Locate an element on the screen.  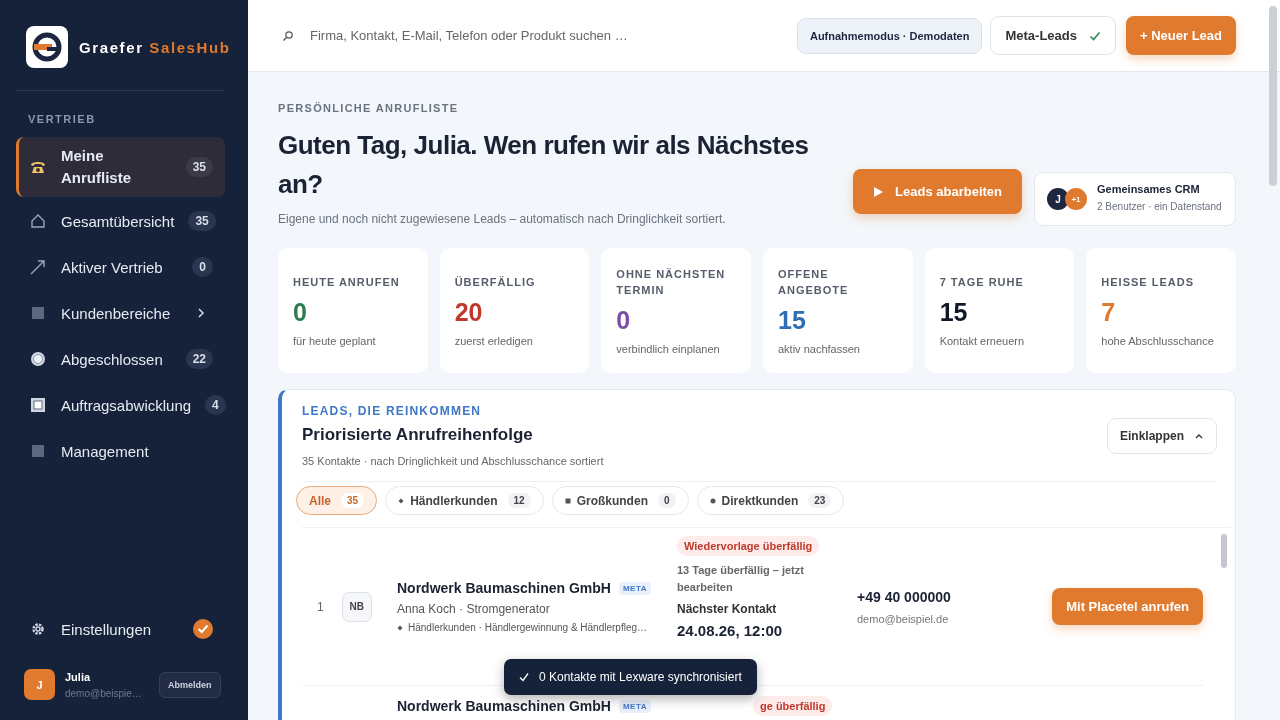
section-eyebrow: LEADS, DIE REINKOMMEN is located at coordinates (392, 411).